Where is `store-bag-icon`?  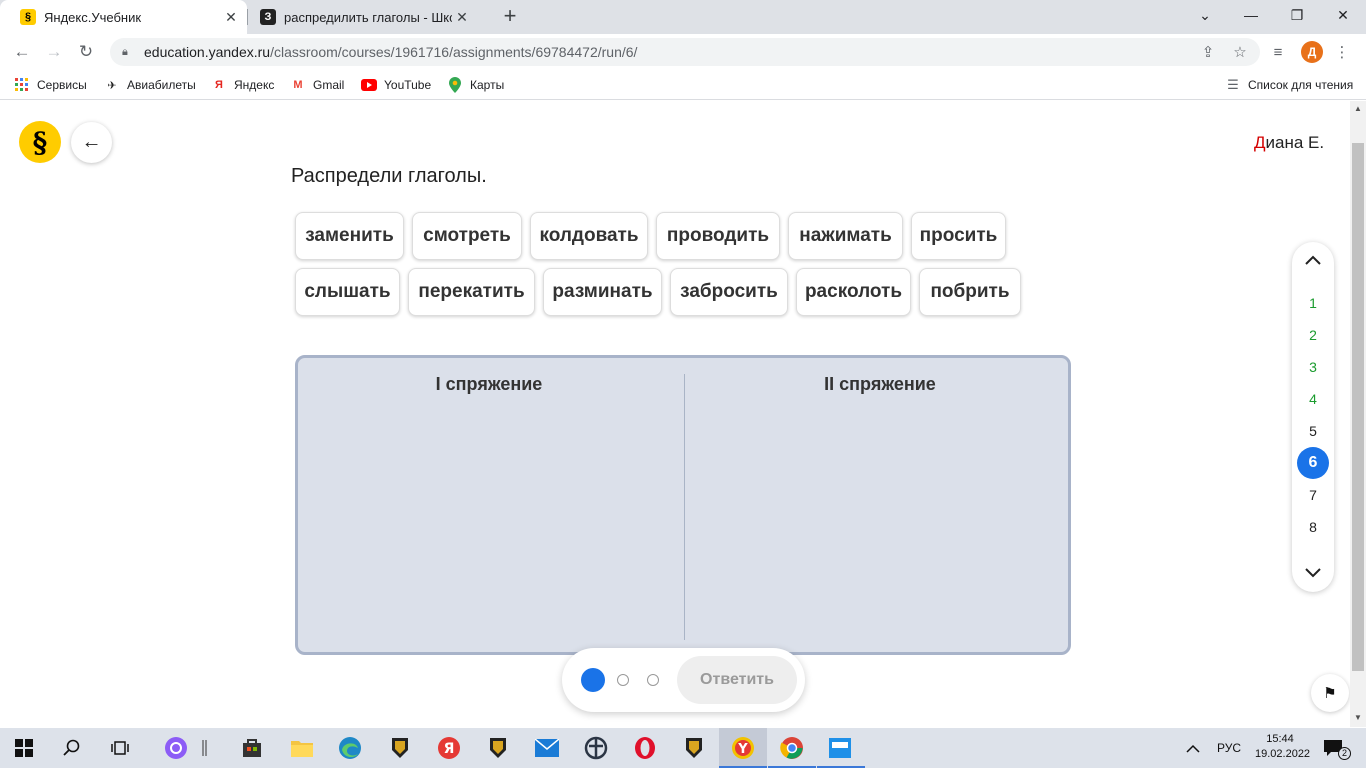
store-bag-icon is located at coordinates (252, 748).